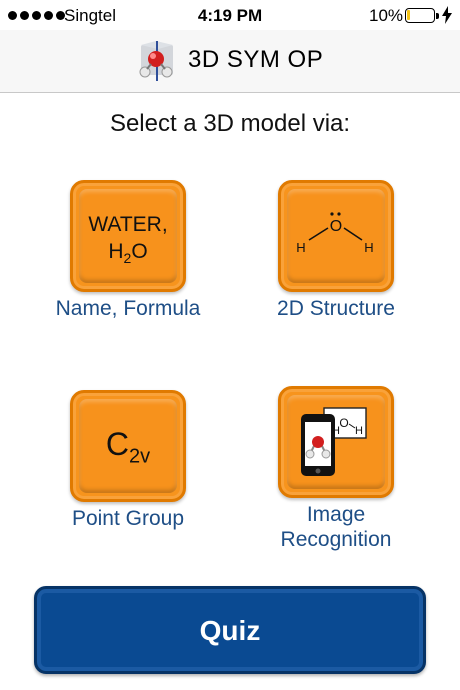 The height and width of the screenshot is (690, 460). I want to click on 2d-structure-button: O H H, so click(336, 236).